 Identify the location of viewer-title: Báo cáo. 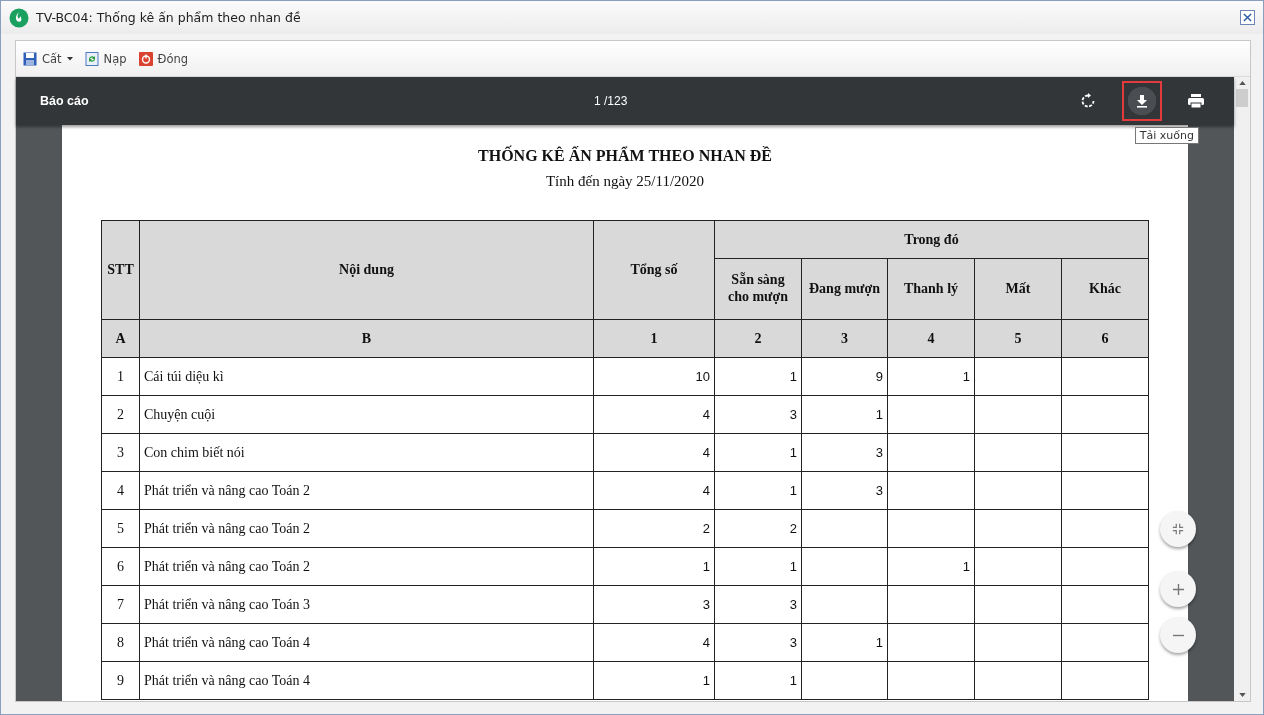
(64, 101).